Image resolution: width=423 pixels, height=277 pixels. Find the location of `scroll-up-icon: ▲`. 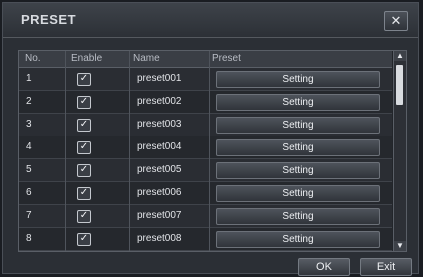

scroll-up-icon: ▲ is located at coordinates (400, 56).